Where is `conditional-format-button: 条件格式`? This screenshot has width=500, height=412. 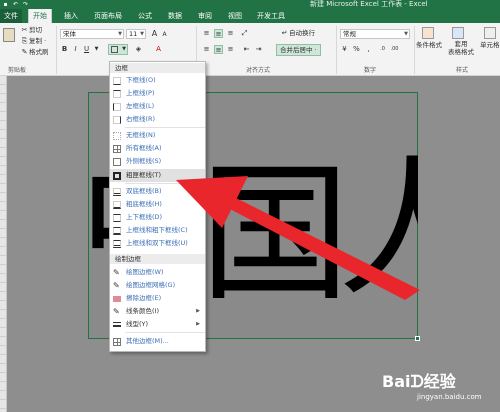
conditional-format-button: 条件格式 is located at coordinates (429, 45).